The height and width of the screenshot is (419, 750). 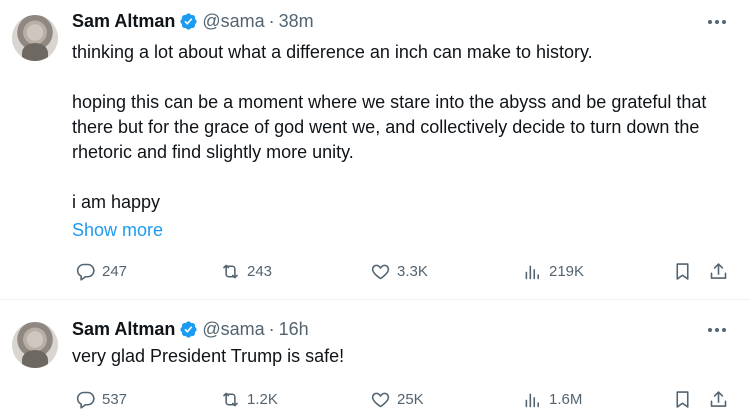 I want to click on reply-button: 247, so click(x=101, y=271).